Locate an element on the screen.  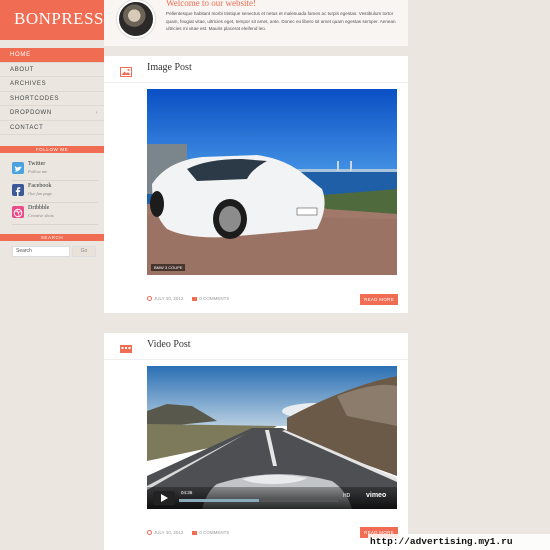
progress-fill is located at coordinates (219, 500).